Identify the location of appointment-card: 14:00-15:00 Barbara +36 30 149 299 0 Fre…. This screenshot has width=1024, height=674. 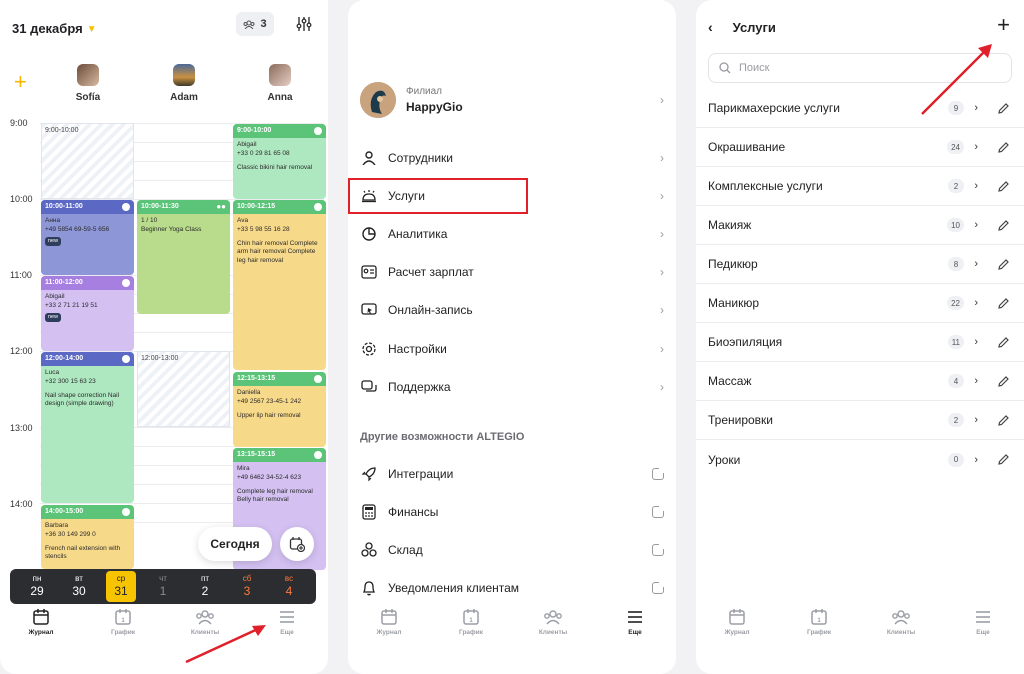
(87, 537).